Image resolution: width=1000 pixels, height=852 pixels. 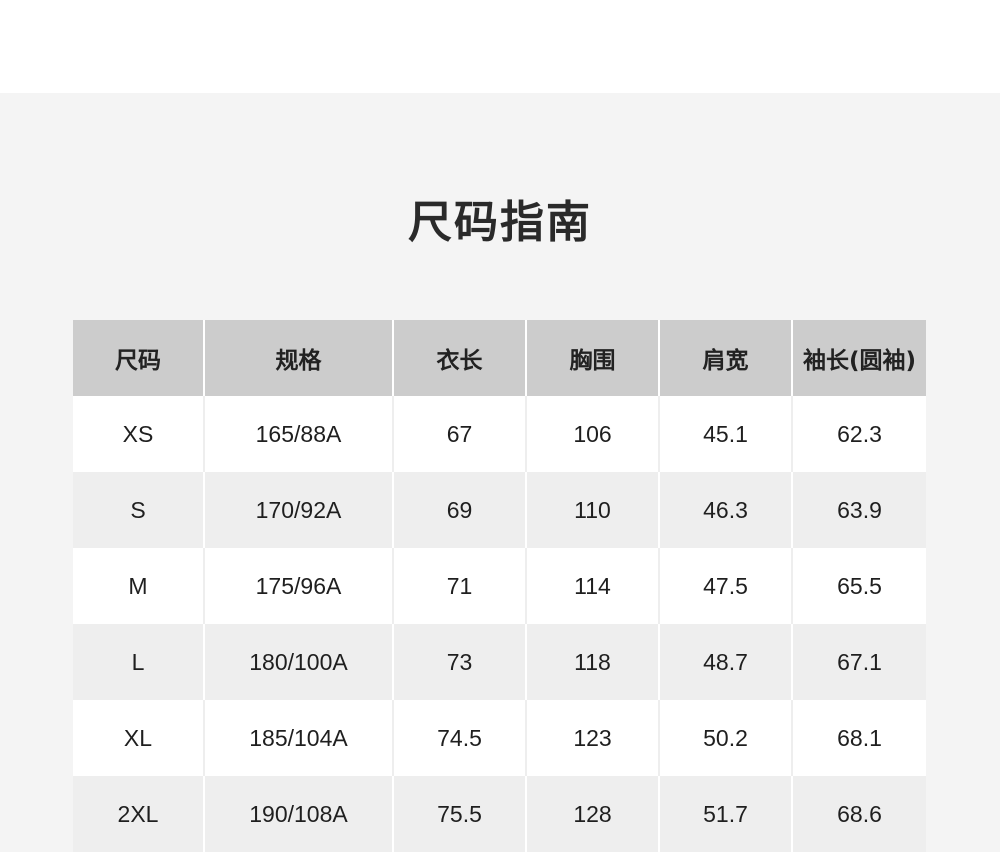 What do you see at coordinates (139, 586) in the screenshot?
I see `cell-size: M` at bounding box center [139, 586].